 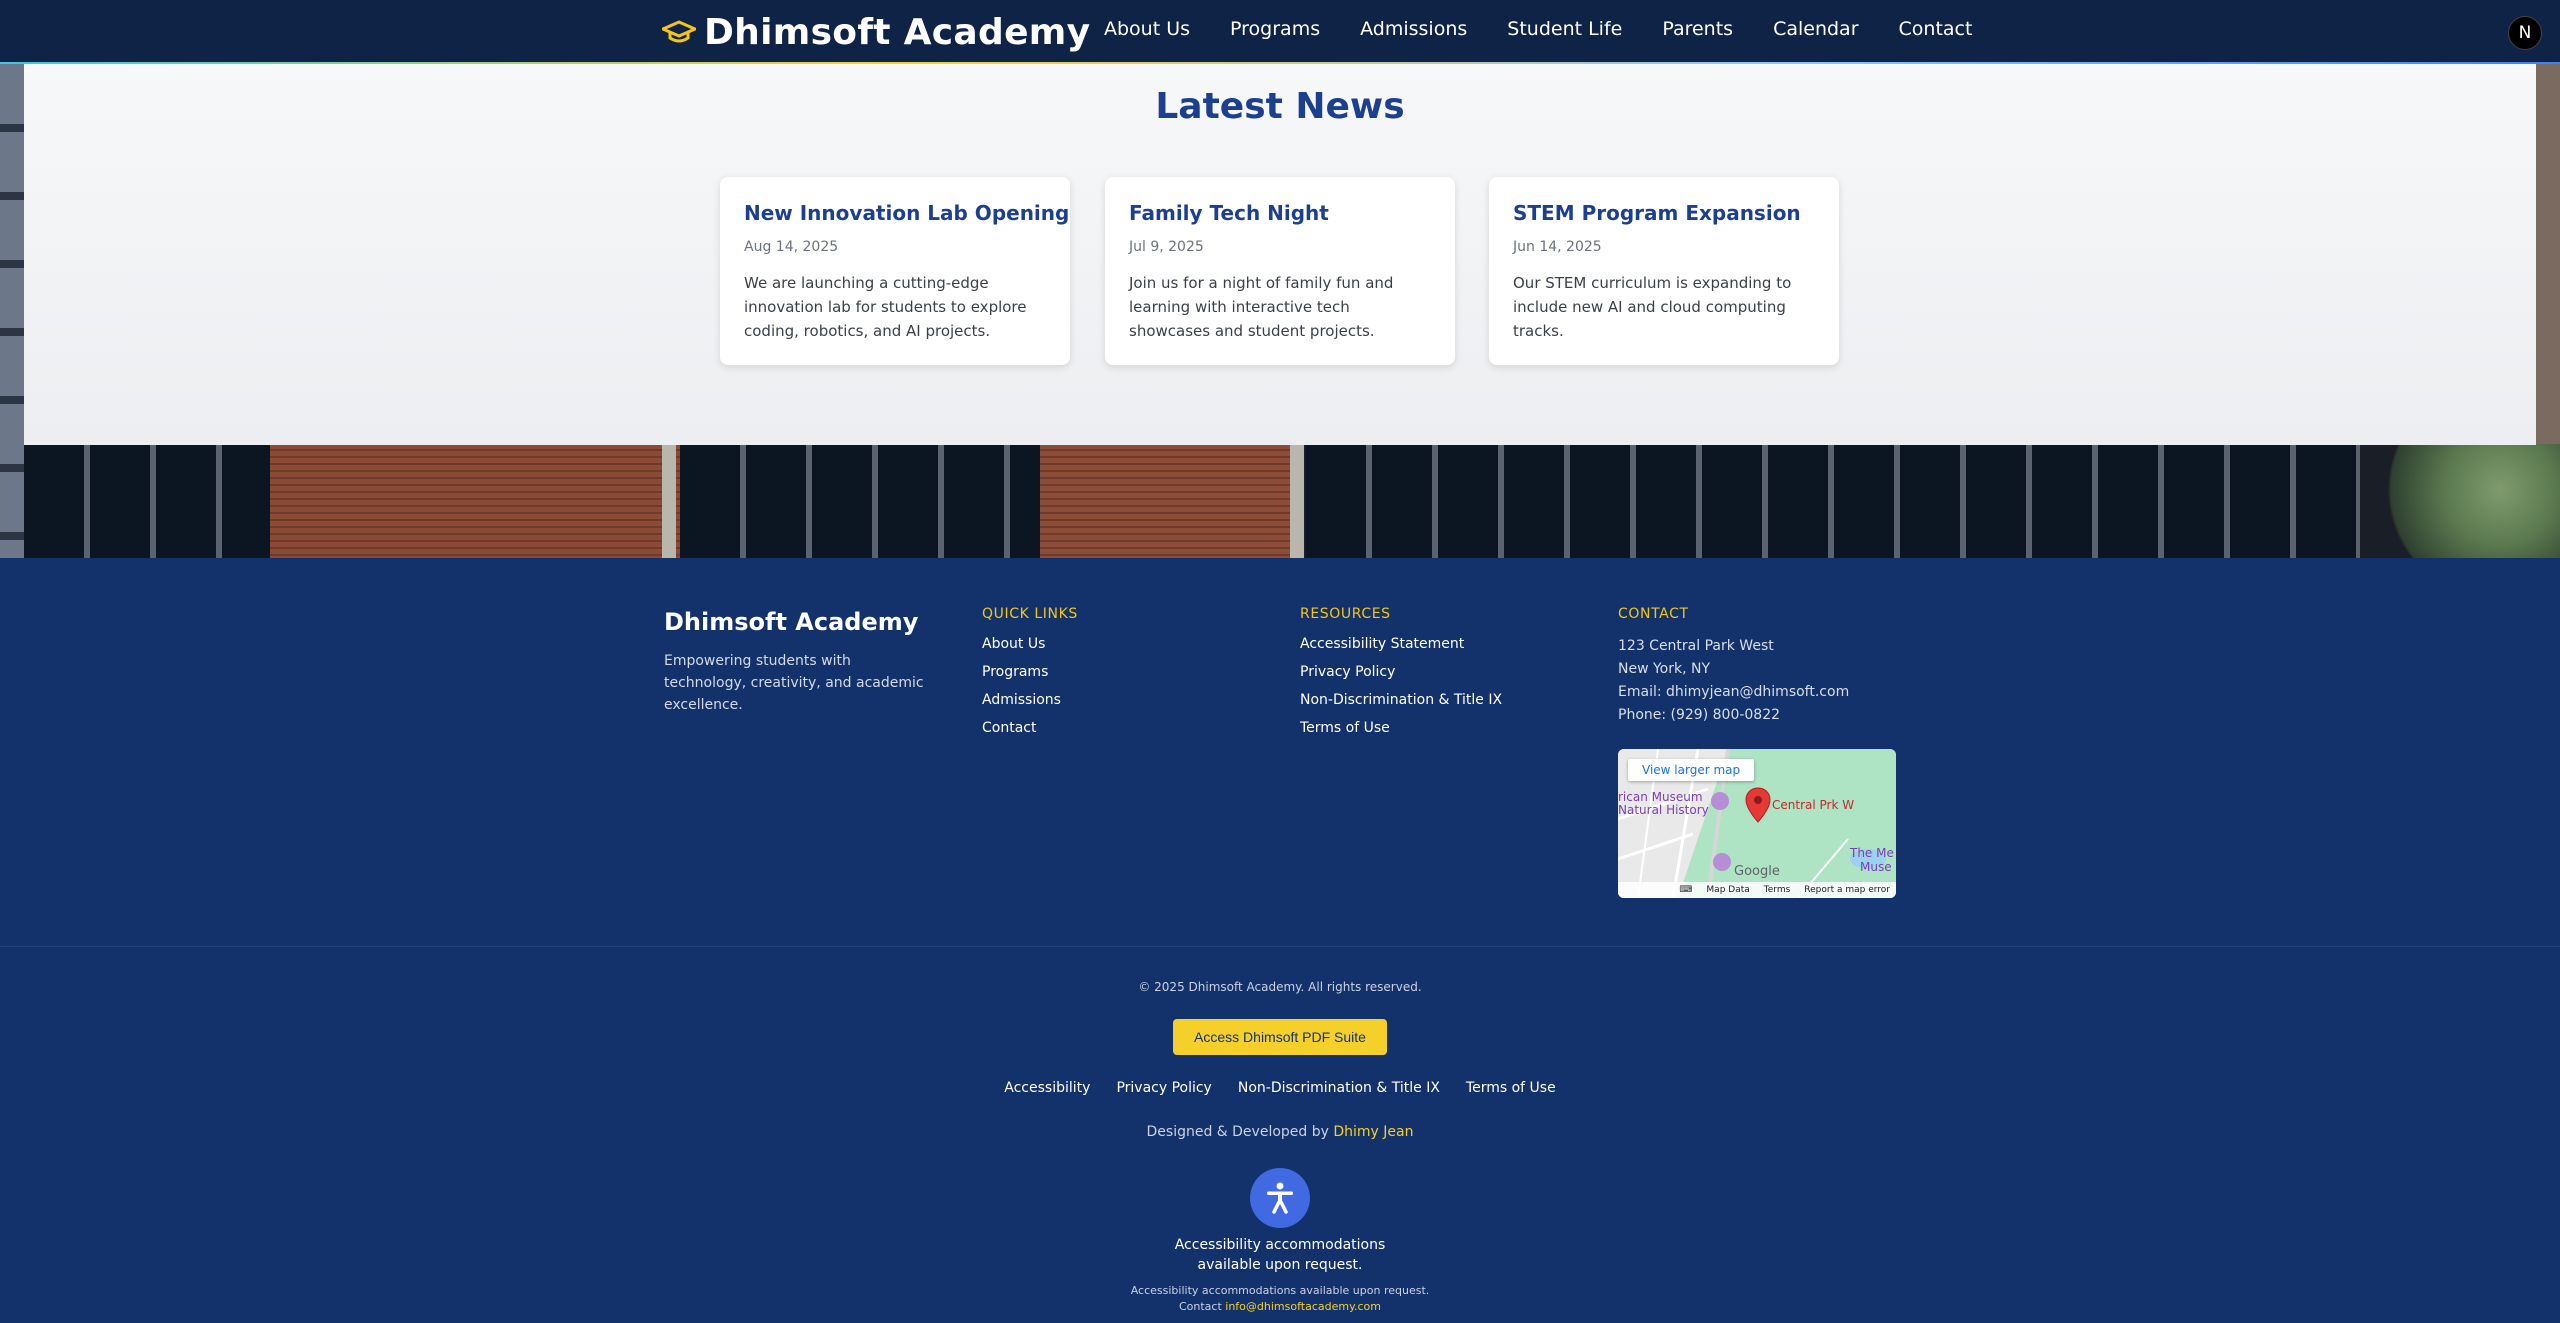 I want to click on quick-links-heading: QUICK LINKS, so click(x=1030, y=614).